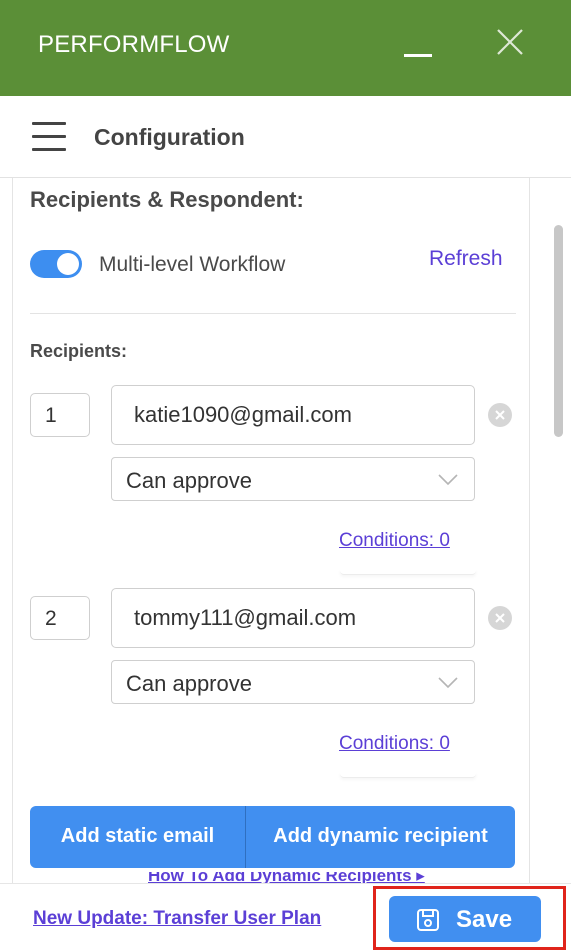 The image size is (571, 950). What do you see at coordinates (169, 137) in the screenshot?
I see `page-title: Configuration` at bounding box center [169, 137].